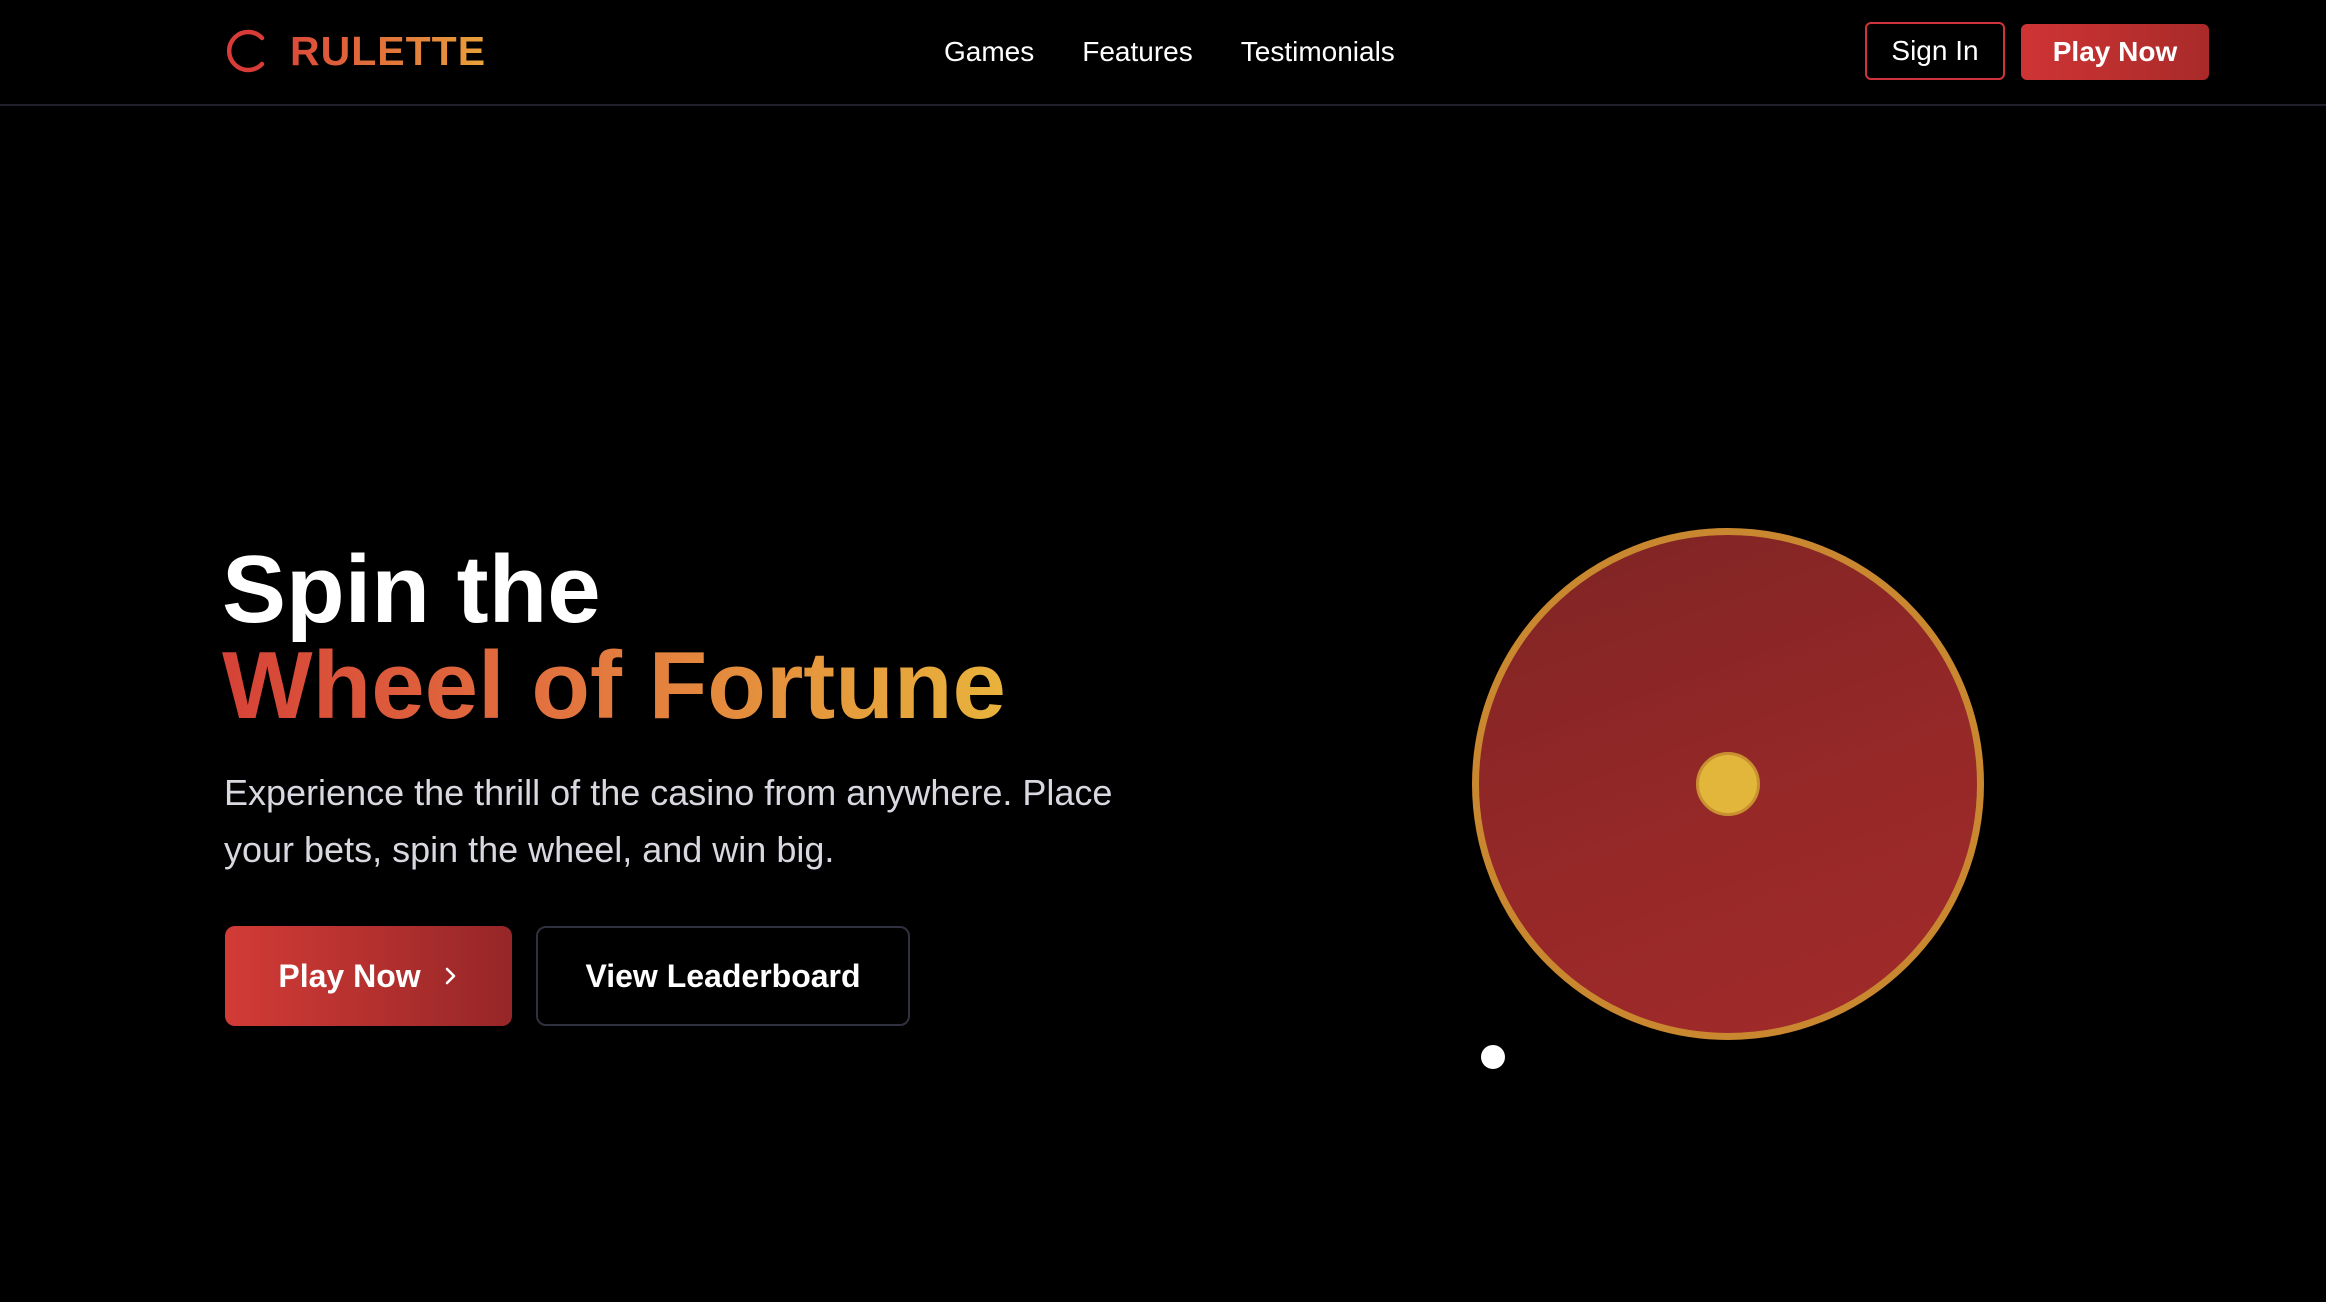  Describe the element at coordinates (1318, 52) in the screenshot. I see `nav-link-testimonials: Testimonials` at that location.